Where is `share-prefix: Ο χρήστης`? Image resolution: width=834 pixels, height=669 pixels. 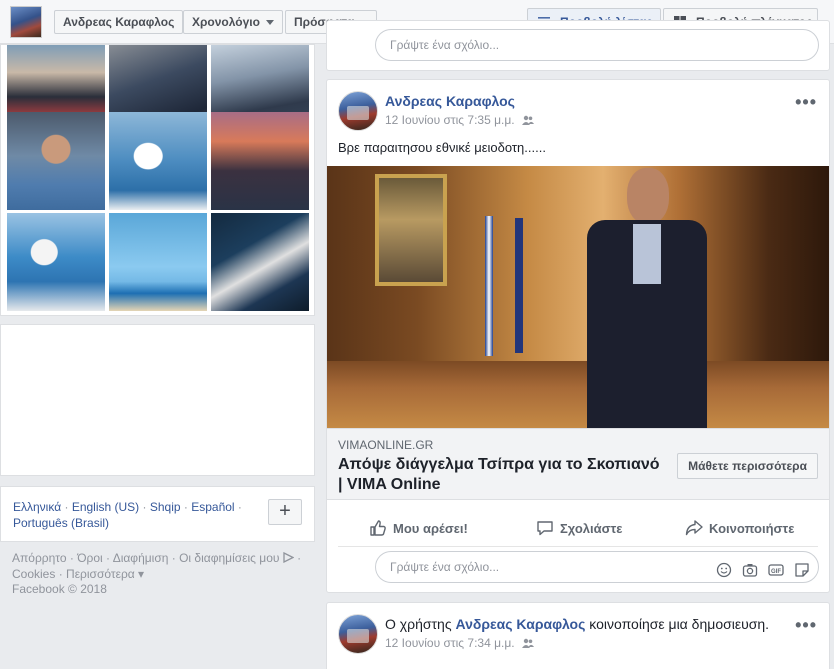
share-prefix: Ο χρήστης is located at coordinates (418, 624).